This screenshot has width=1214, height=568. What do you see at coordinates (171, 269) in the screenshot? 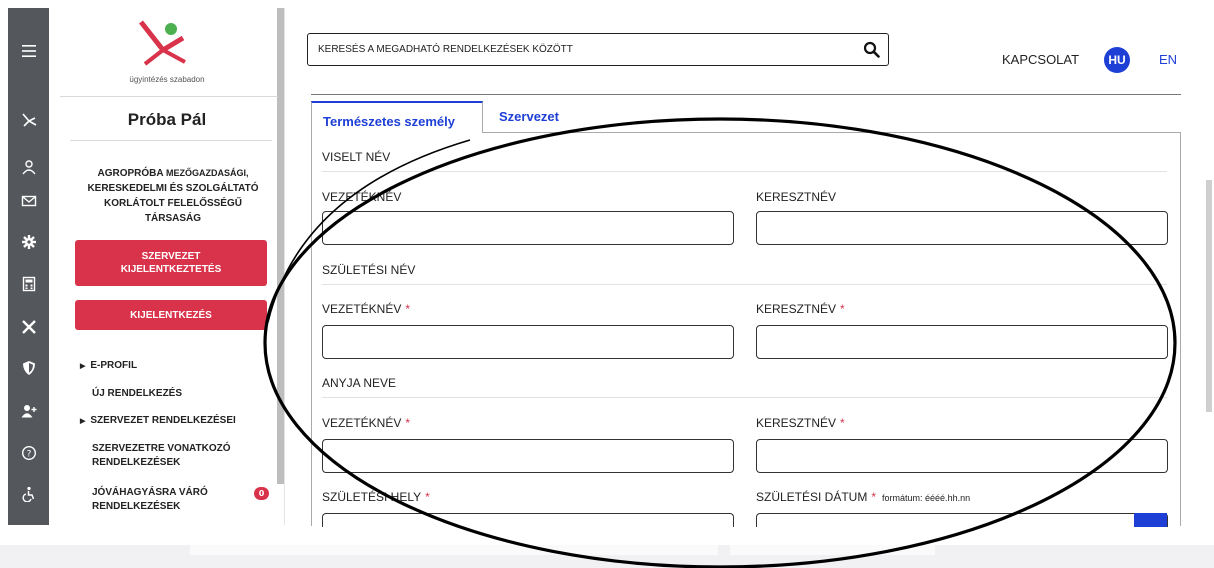
I see `button-label: KIJELENTKEZTETÉS` at bounding box center [171, 269].